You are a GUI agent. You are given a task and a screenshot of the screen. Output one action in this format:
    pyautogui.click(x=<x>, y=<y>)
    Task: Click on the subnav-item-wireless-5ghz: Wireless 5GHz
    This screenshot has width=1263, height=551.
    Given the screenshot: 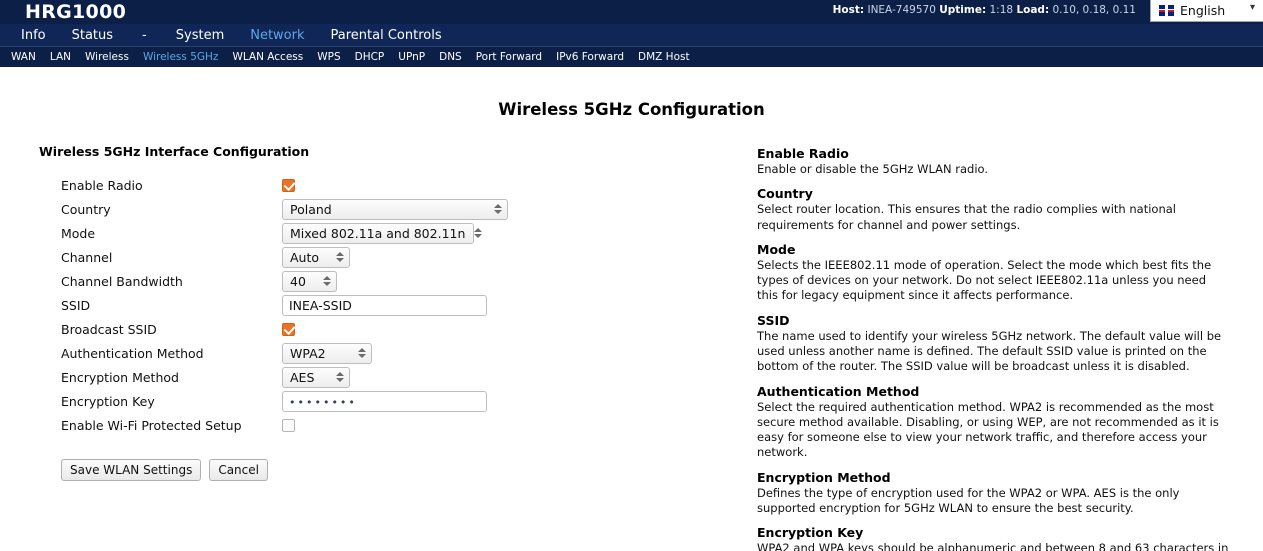 What is the action you would take?
    pyautogui.click(x=181, y=57)
    